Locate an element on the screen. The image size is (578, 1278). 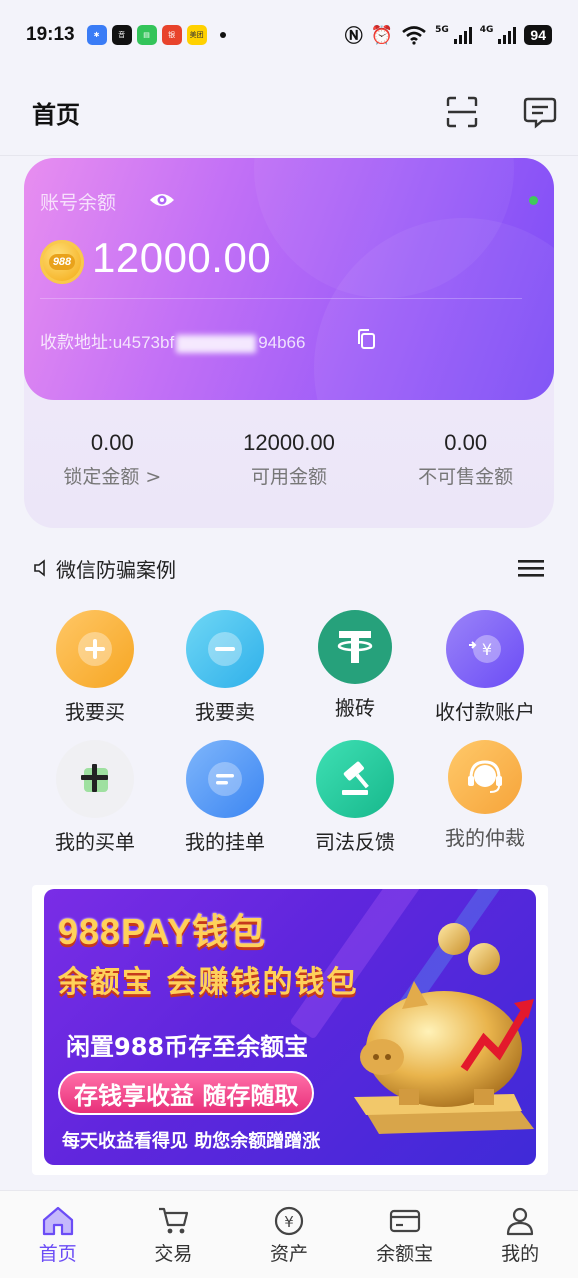
alarm-icon: ⏰ is located at coordinates (382, 35).